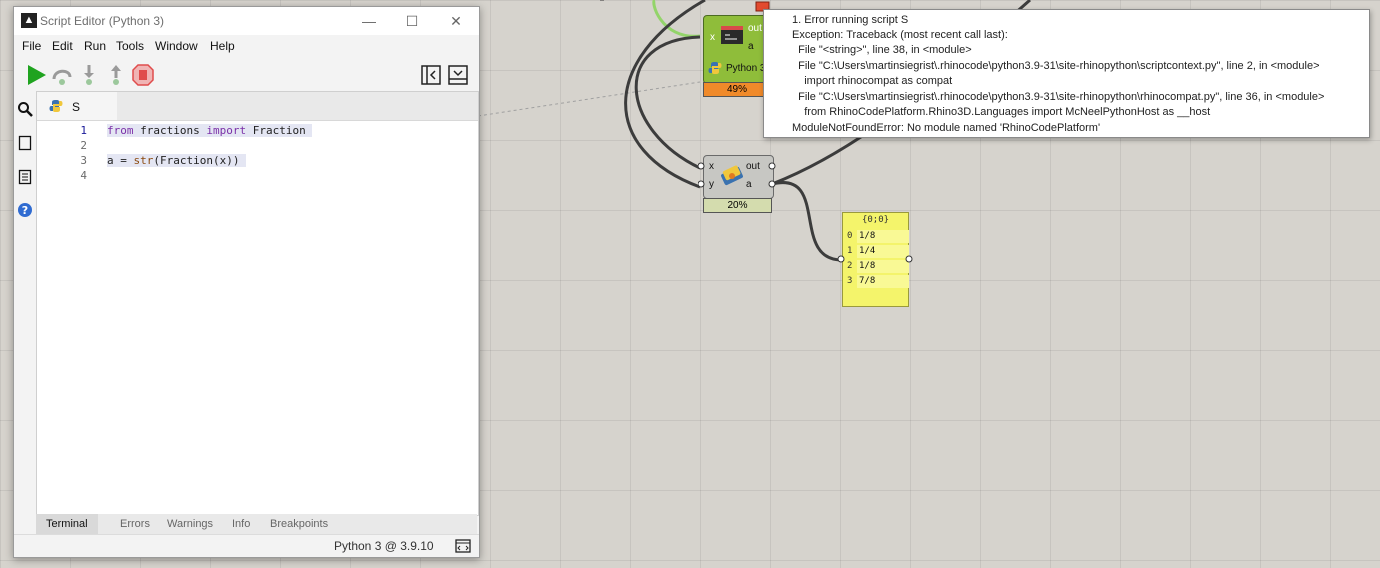  I want to click on line-number: 3, so click(83, 160).